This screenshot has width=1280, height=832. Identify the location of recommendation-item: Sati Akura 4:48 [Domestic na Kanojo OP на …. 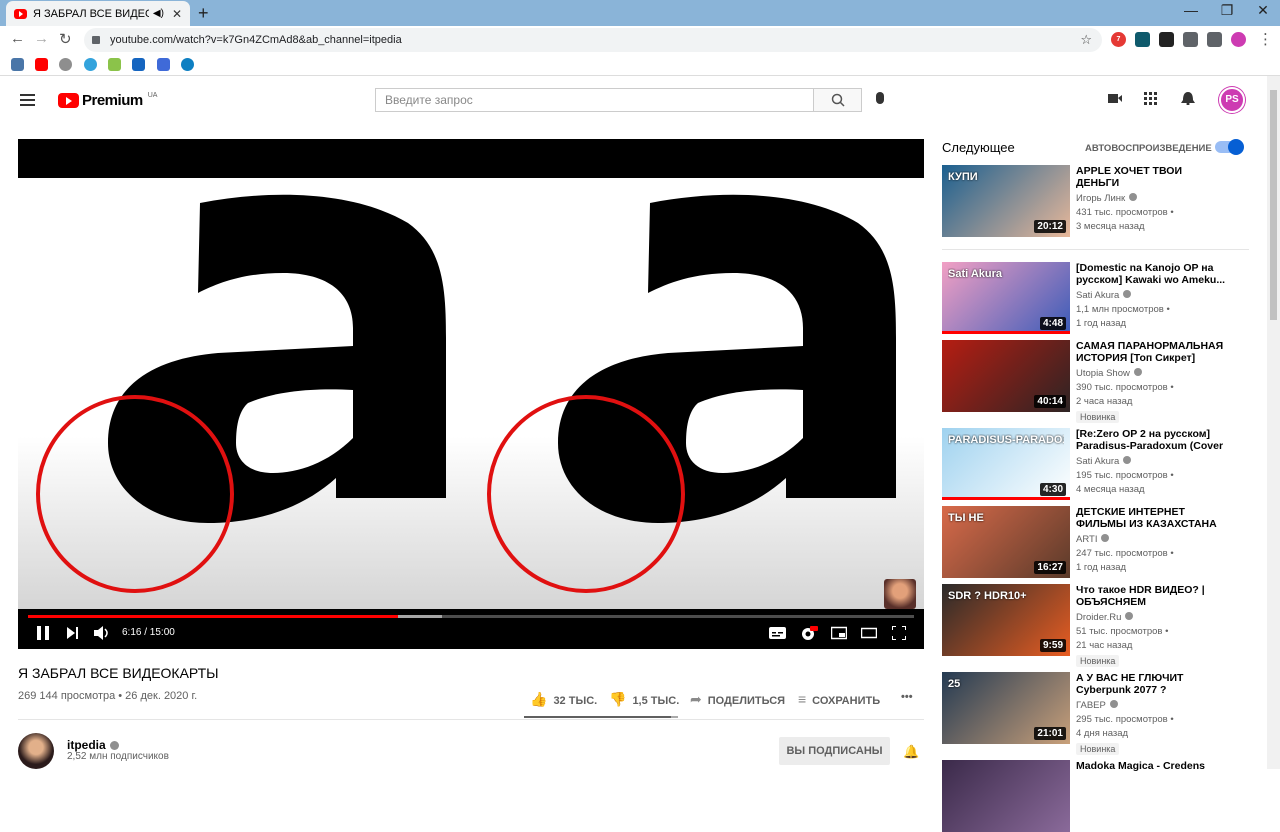
(1102, 298).